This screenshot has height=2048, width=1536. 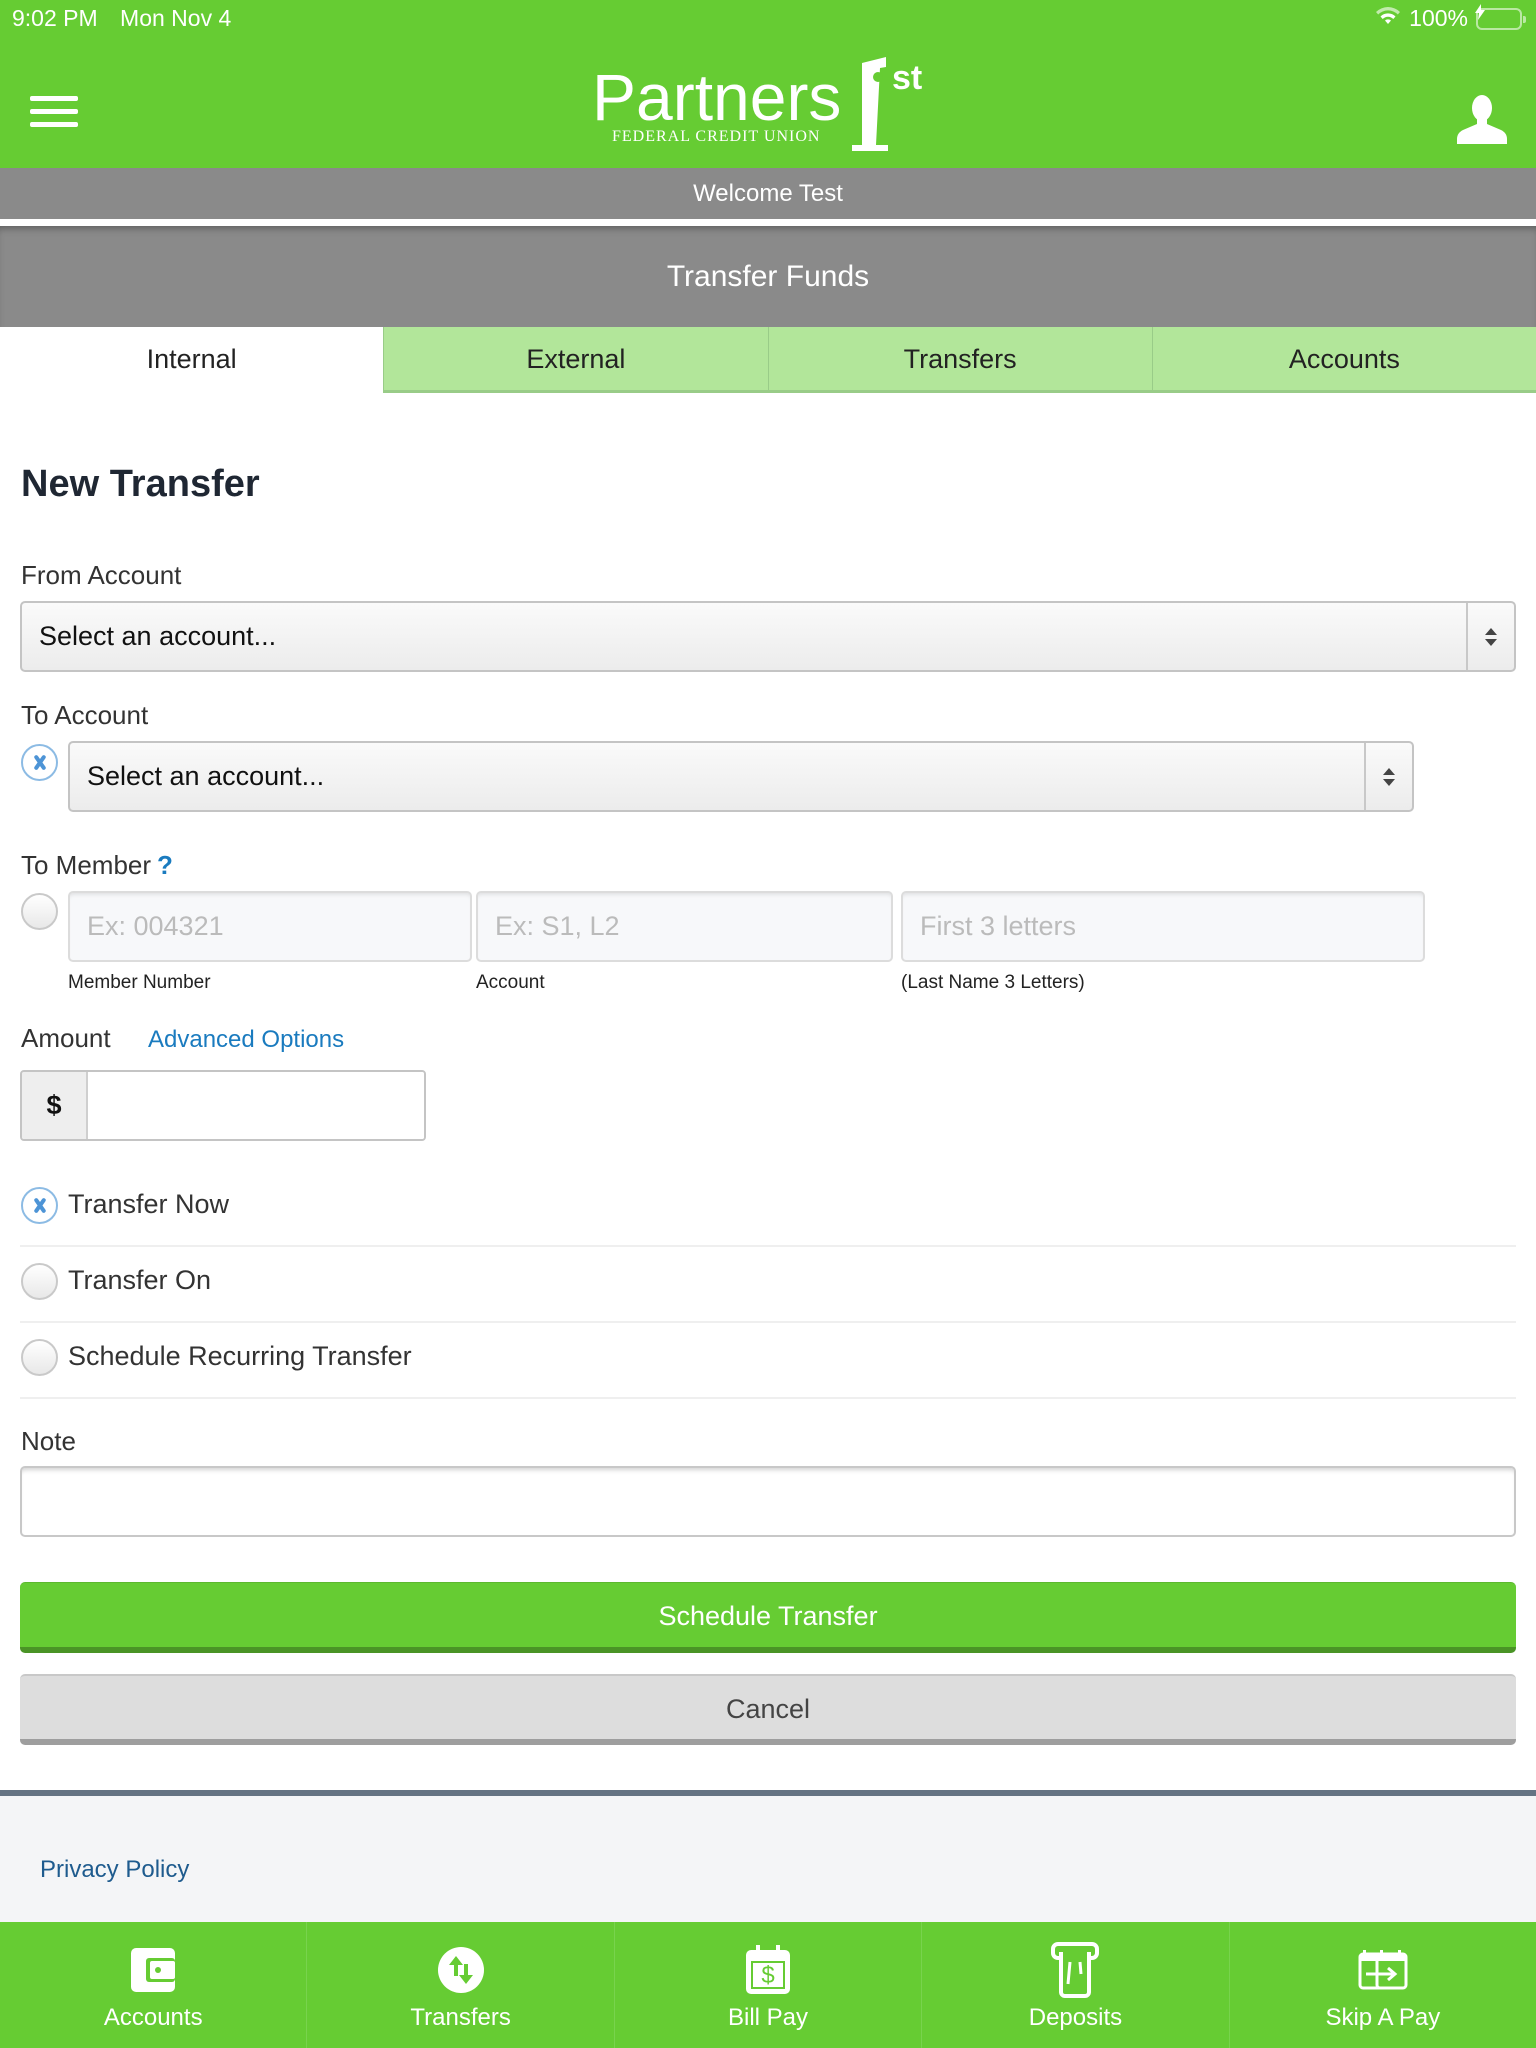 What do you see at coordinates (101, 575) in the screenshot?
I see `from-account-label: From Account` at bounding box center [101, 575].